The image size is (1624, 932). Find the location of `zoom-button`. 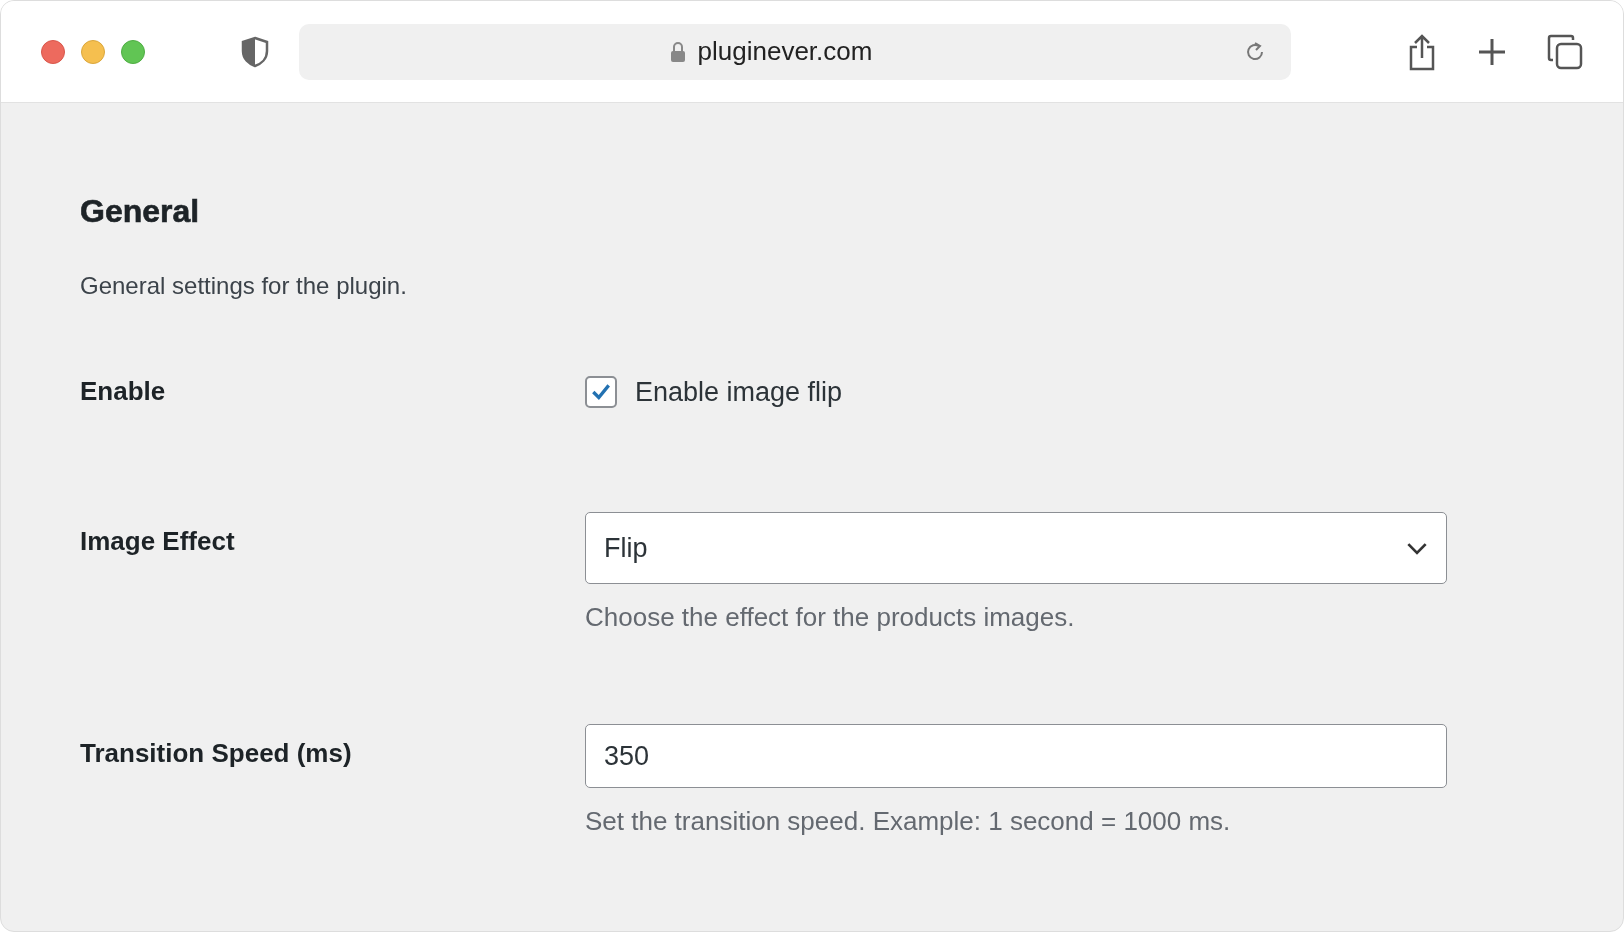

zoom-button is located at coordinates (133, 51).